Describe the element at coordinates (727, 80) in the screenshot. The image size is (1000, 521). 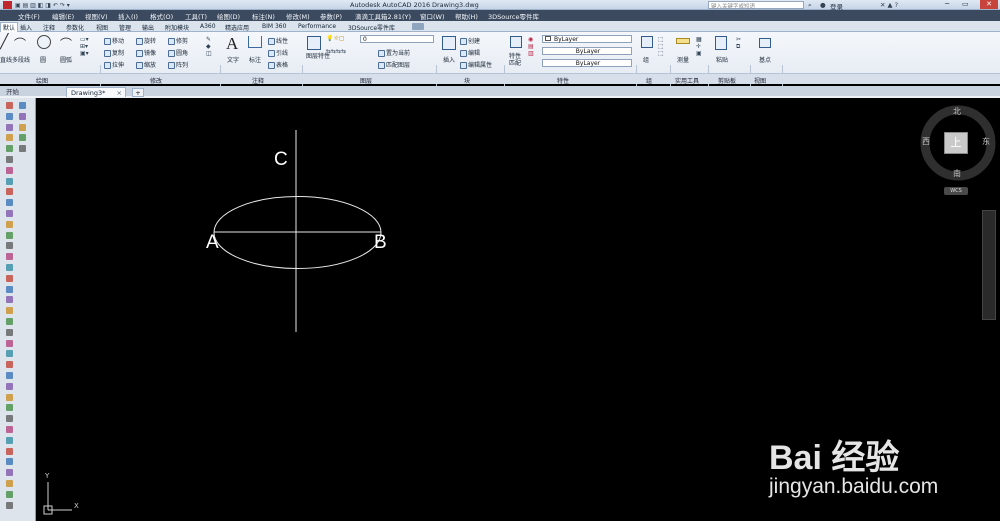
I see `group-label-clipboard: 剪贴板` at that location.